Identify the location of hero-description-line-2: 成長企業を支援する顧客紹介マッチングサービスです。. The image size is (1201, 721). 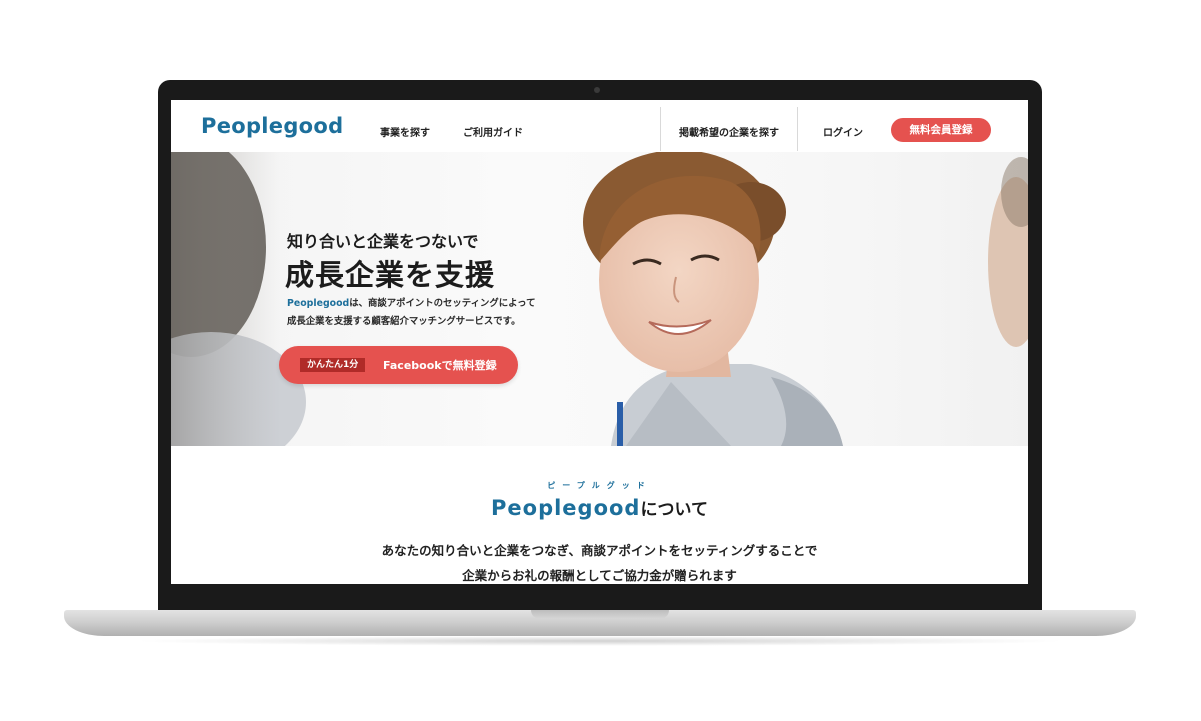
(404, 321).